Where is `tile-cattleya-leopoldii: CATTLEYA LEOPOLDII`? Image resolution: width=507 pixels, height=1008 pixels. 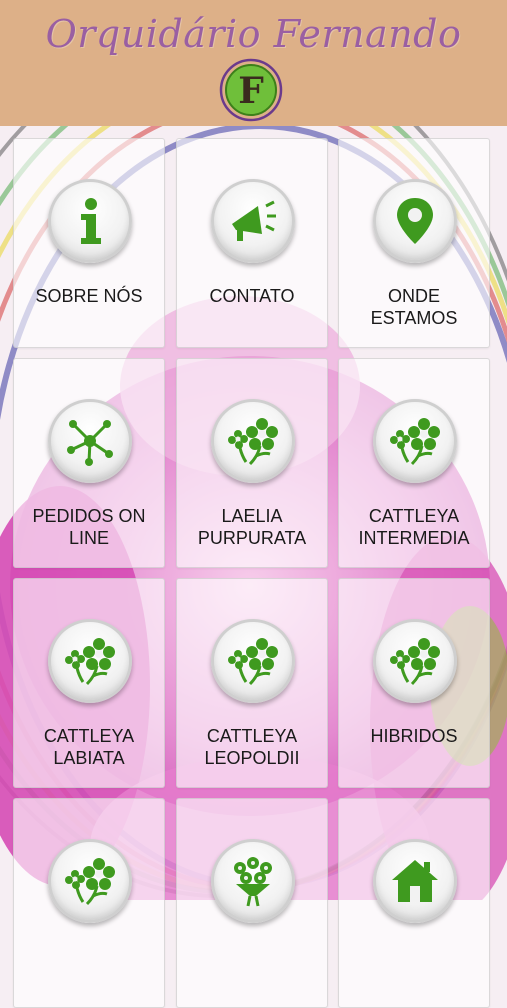 tile-cattleya-leopoldii: CATTLEYA LEOPOLDII is located at coordinates (252, 683).